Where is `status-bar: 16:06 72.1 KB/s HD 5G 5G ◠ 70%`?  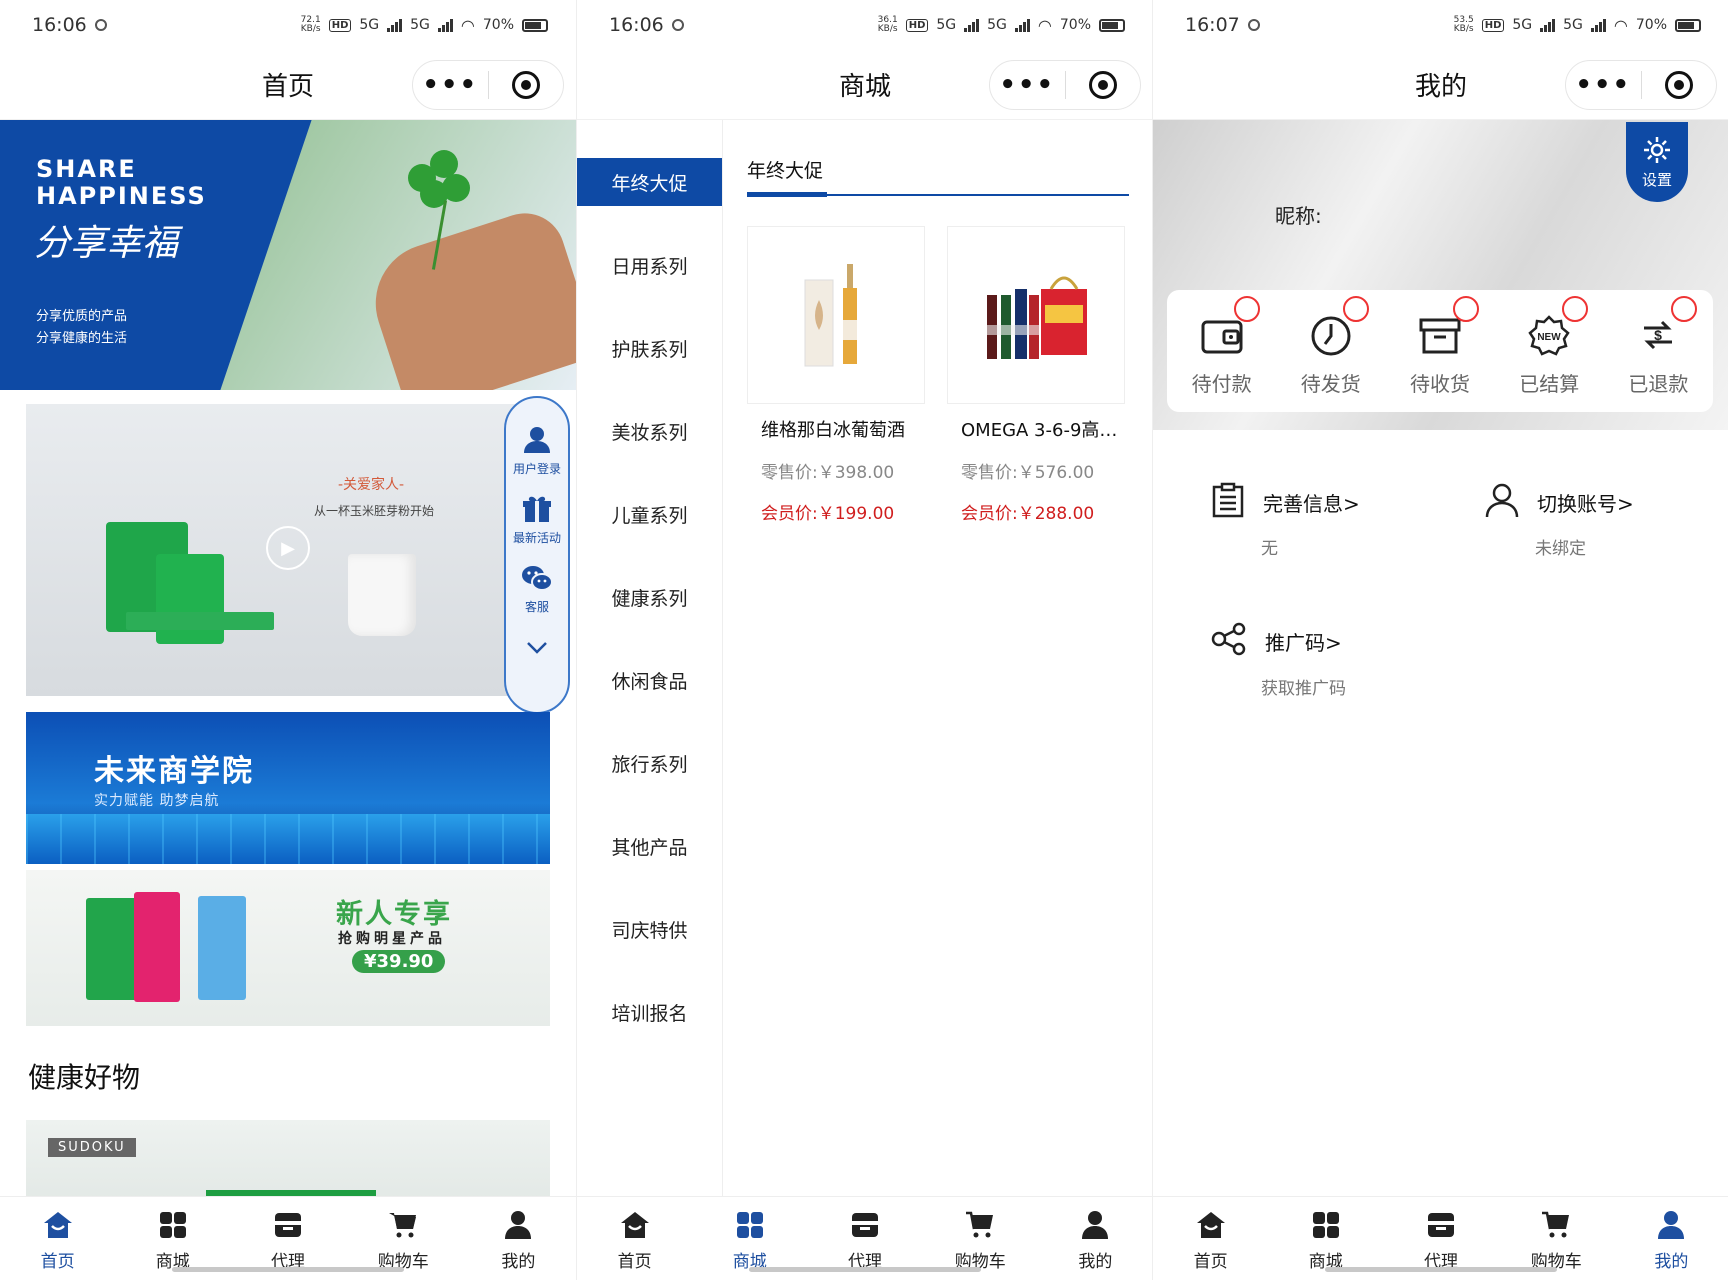 status-bar: 16:06 72.1 KB/s HD 5G 5G ◠ 70% is located at coordinates (288, 25).